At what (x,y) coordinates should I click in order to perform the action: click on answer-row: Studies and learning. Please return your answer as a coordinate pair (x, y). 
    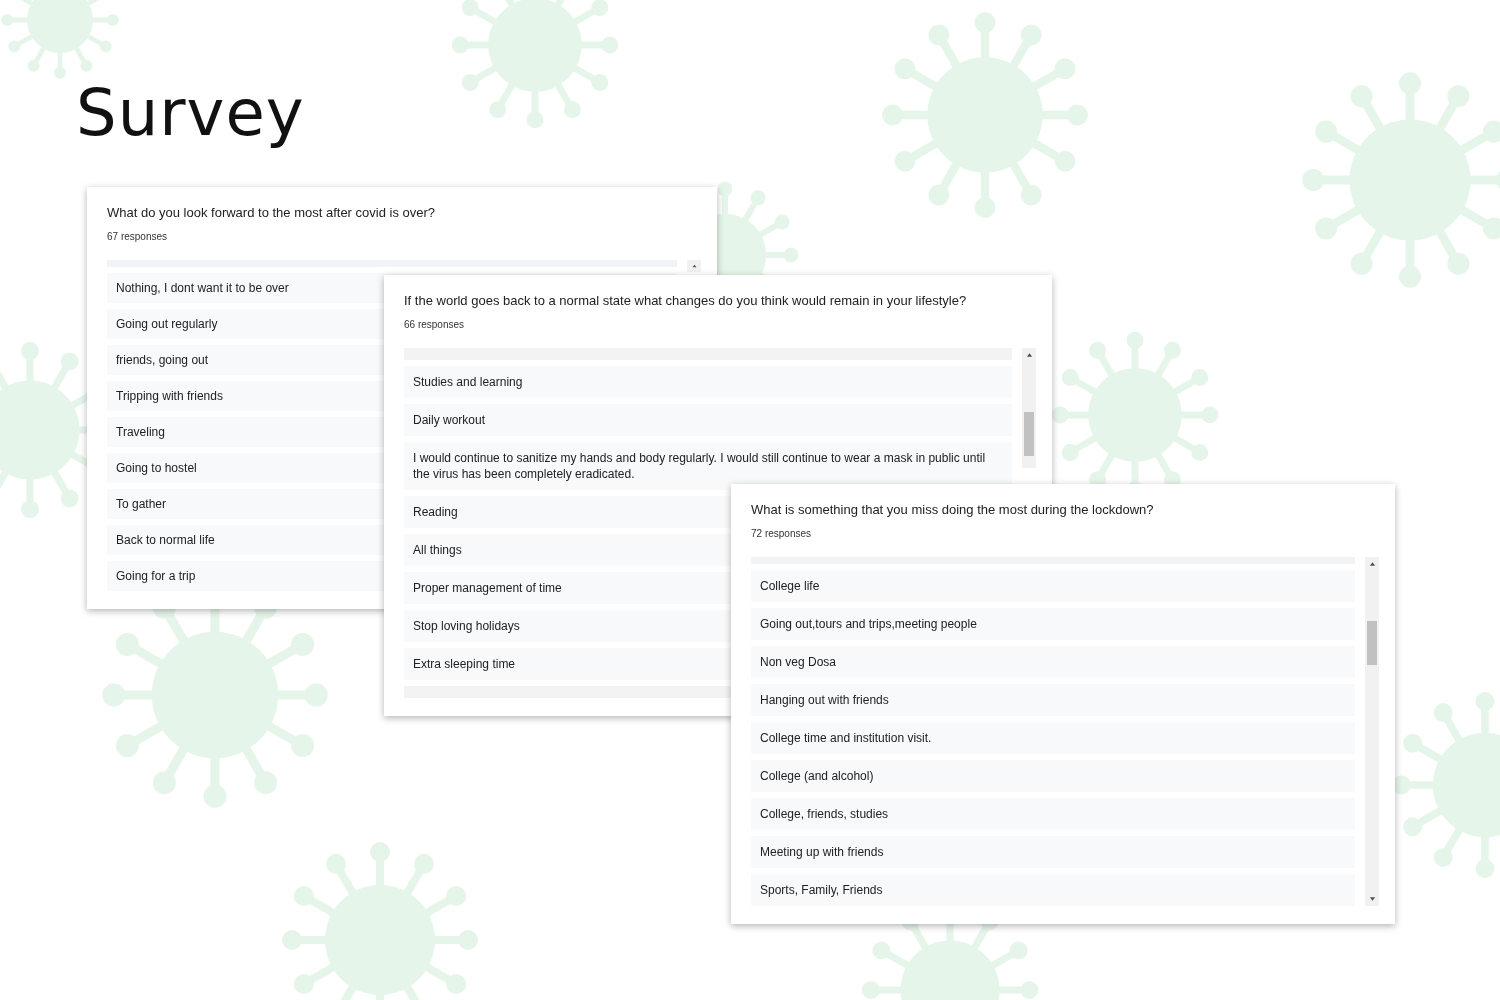
    Looking at the image, I should click on (708, 382).